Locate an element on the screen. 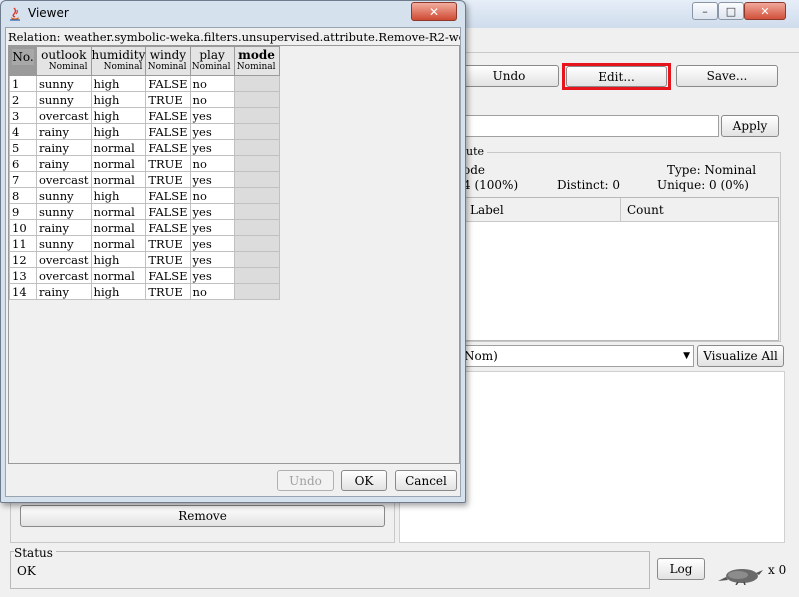  apply-button: Apply is located at coordinates (750, 126).